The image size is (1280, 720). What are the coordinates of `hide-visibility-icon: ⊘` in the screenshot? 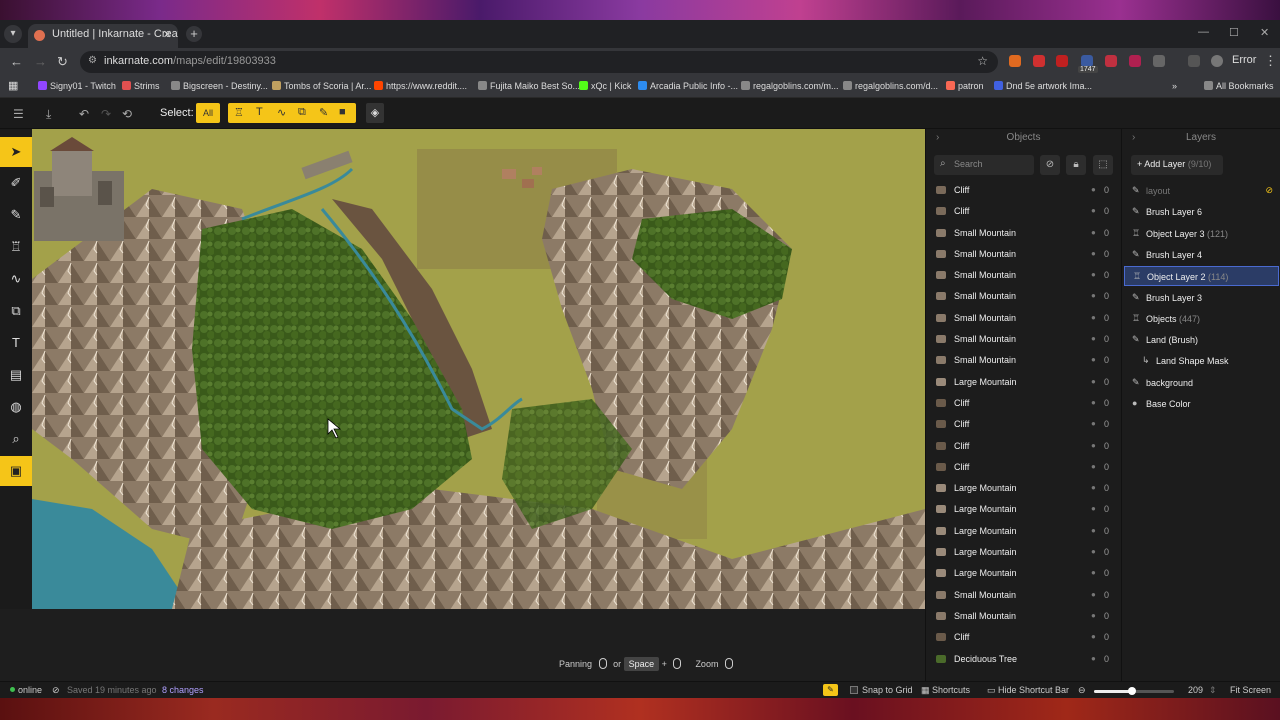 It's located at (1050, 165).